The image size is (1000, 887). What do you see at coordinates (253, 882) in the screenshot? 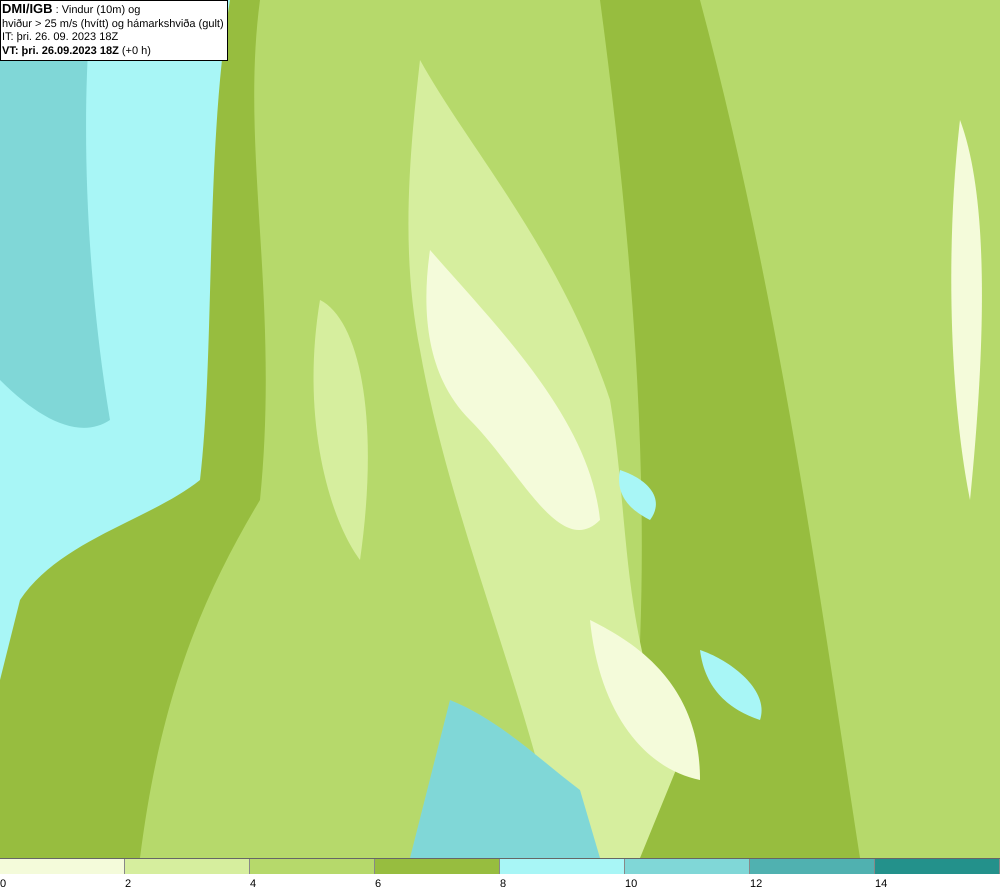
I see `legend-label: 4` at bounding box center [253, 882].